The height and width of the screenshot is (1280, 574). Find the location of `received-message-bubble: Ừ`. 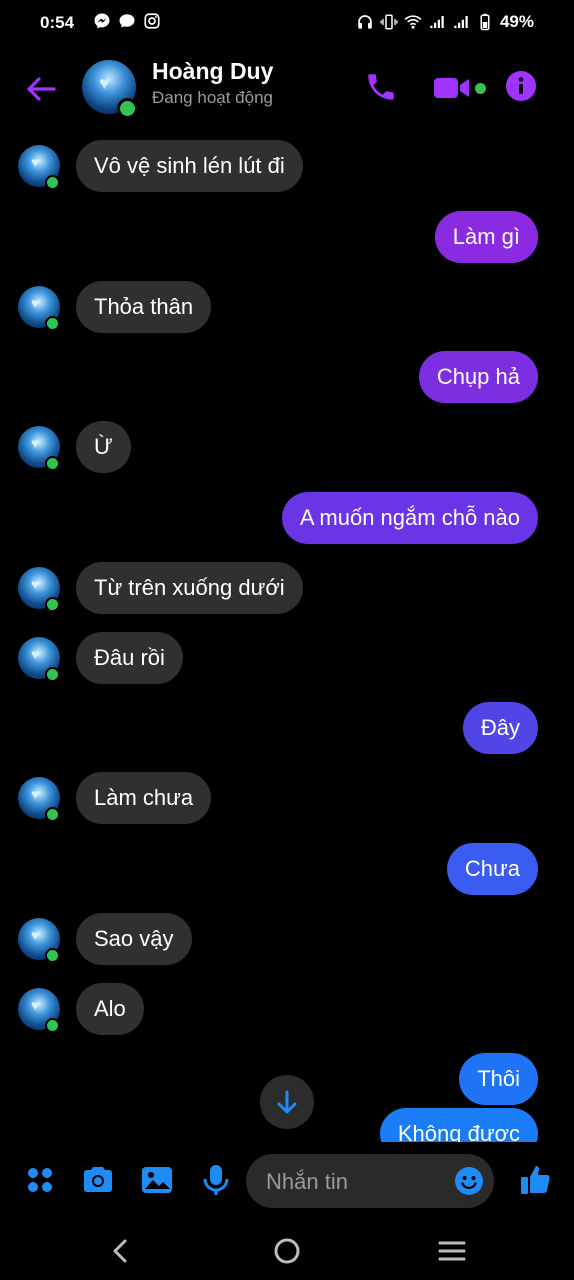

received-message-bubble: Ừ is located at coordinates (103, 447).